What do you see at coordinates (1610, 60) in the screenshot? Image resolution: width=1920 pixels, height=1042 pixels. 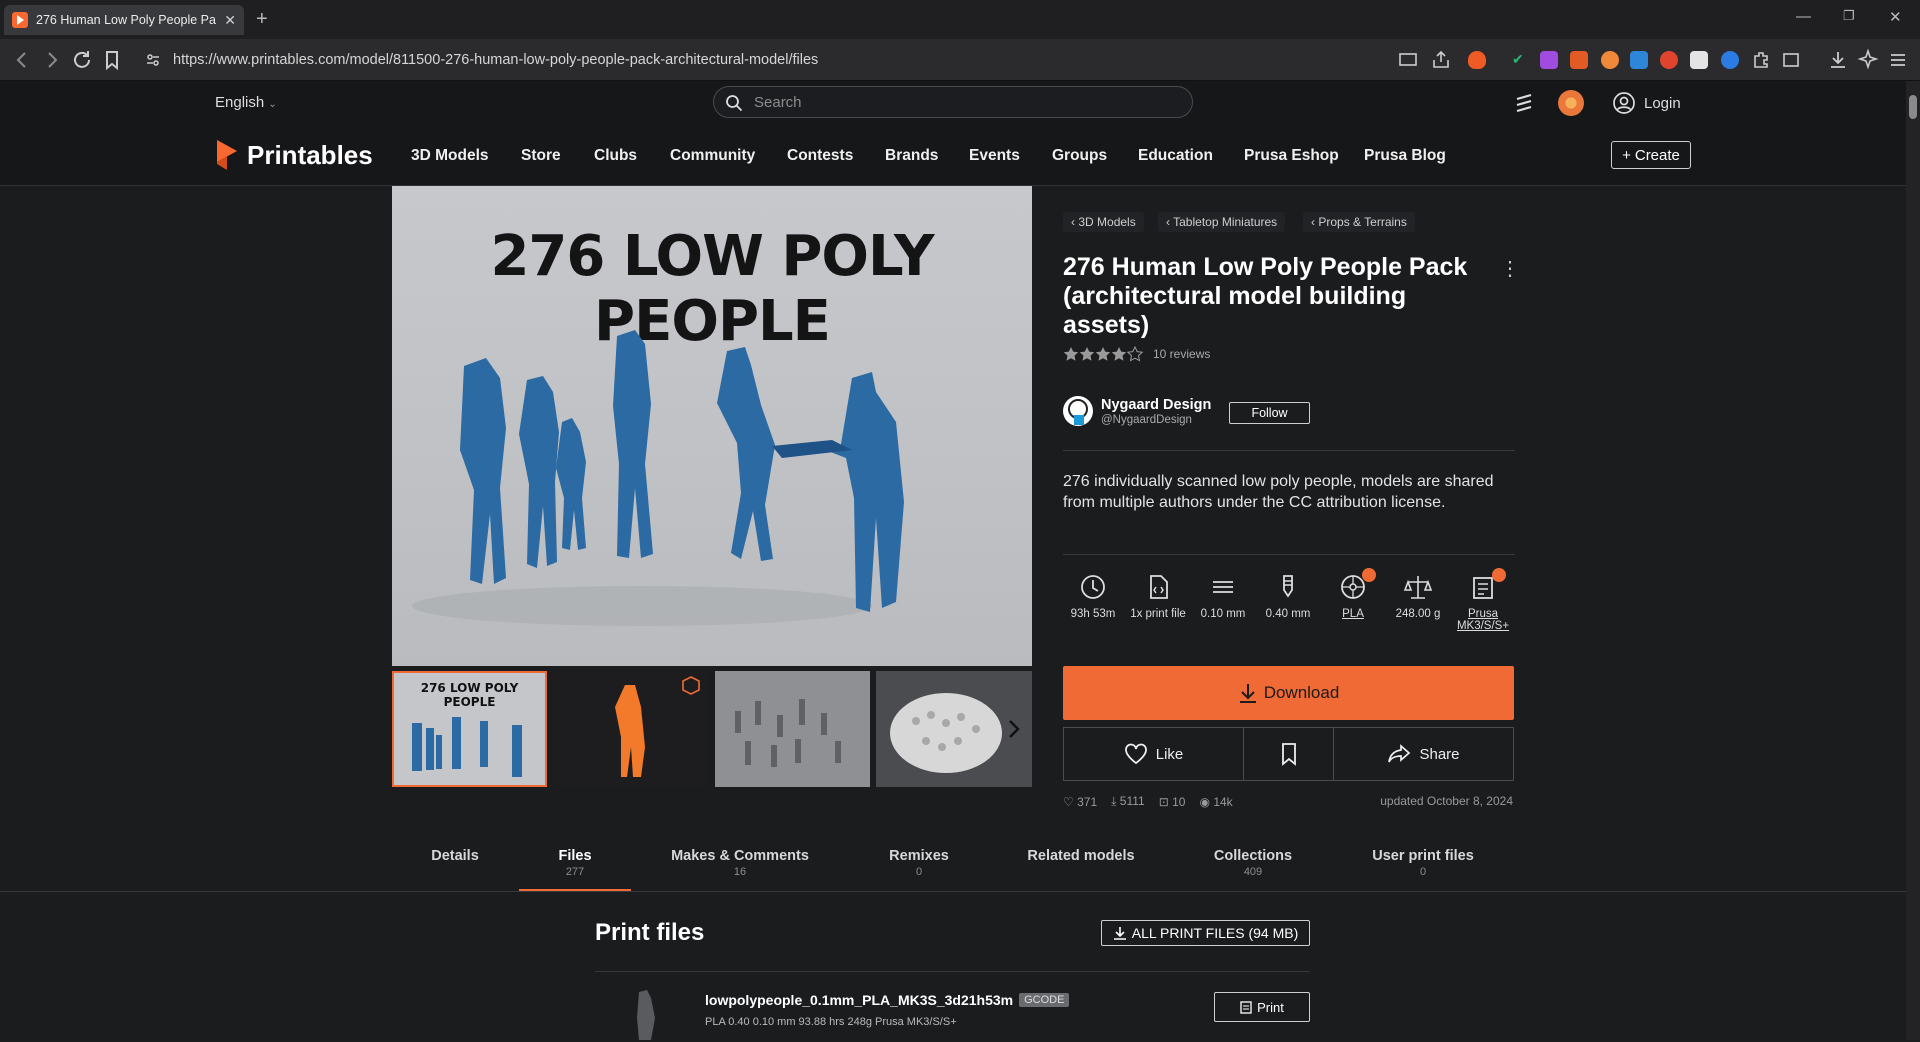 I see `extension-flower-icon` at bounding box center [1610, 60].